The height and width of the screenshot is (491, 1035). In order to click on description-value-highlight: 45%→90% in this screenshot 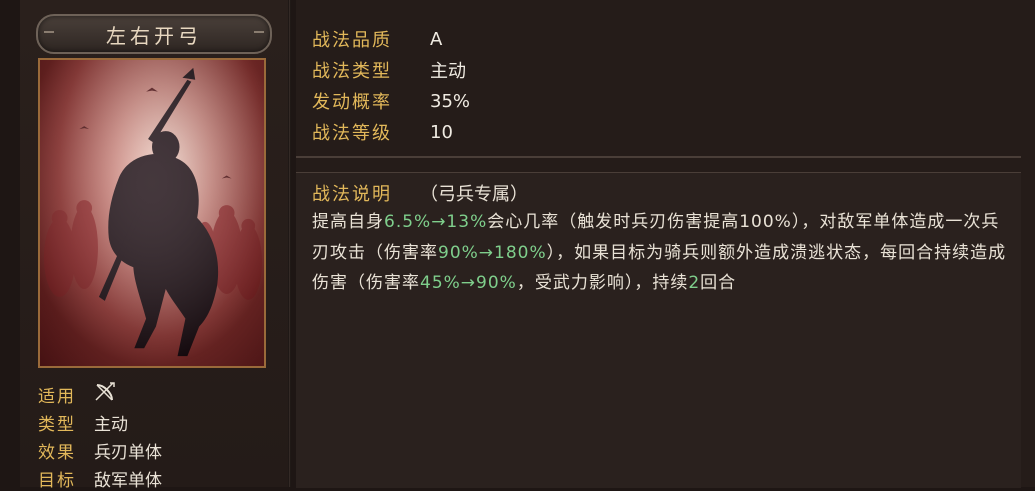, I will do `click(468, 283)`.